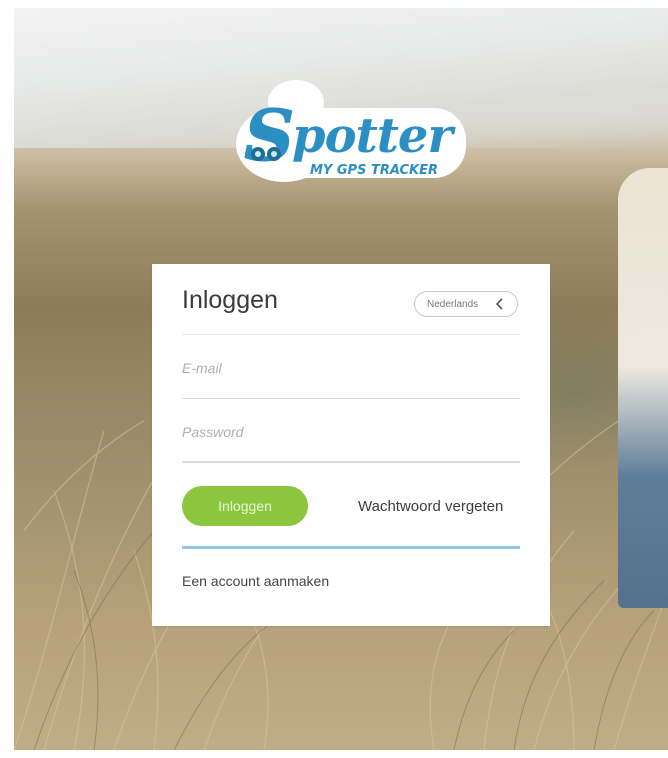 This screenshot has width=668, height=758. I want to click on forgot-password-link: Wachtwoord vergeten, so click(430, 506).